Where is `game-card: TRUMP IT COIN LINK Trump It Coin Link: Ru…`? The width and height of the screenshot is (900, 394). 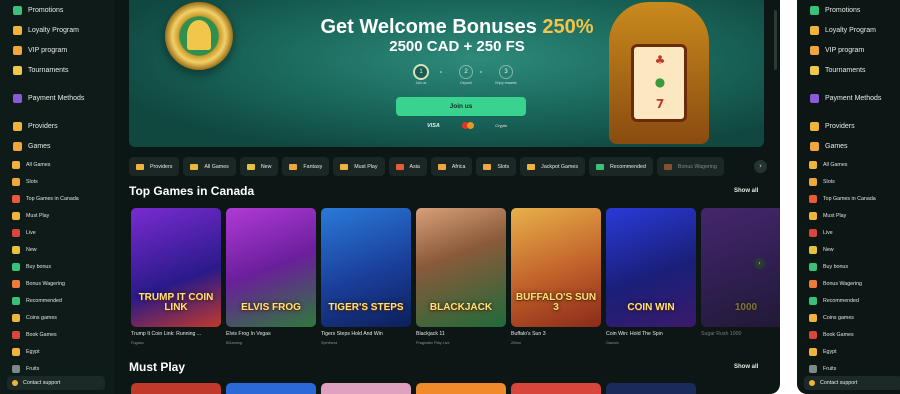
game-card: TRUMP IT COIN LINK Trump It Coin Link: Ru… is located at coordinates (176, 276).